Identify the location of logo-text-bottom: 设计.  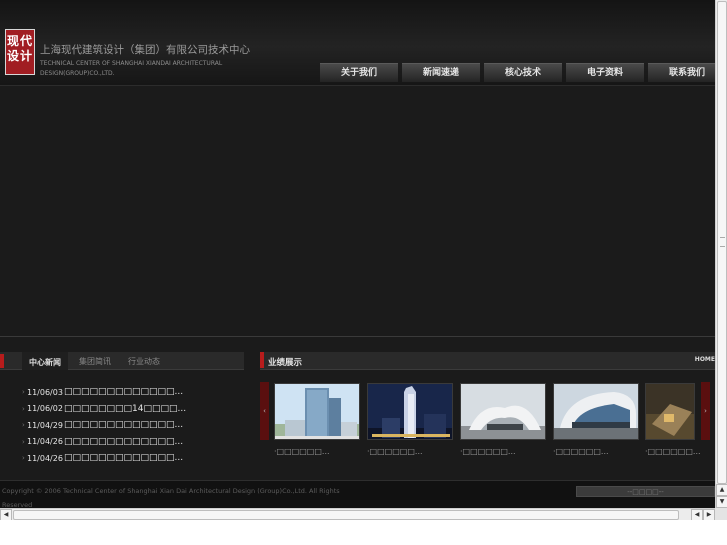
(19, 56).